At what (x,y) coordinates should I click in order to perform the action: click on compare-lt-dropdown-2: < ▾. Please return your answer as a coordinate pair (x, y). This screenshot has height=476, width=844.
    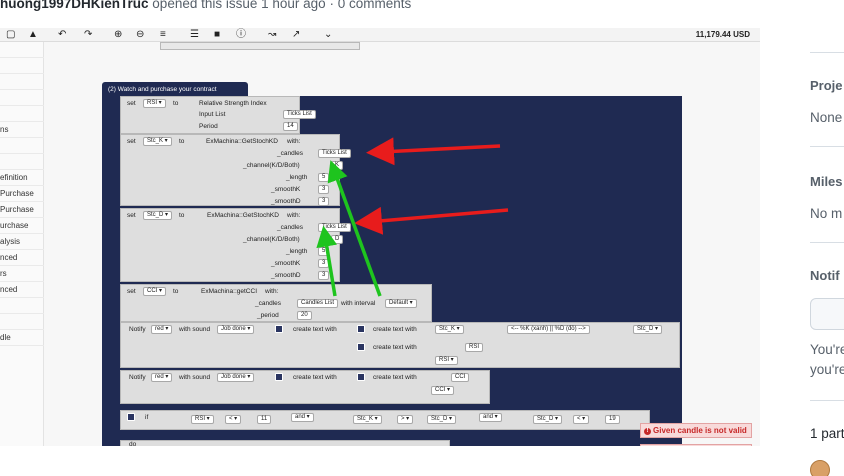
    Looking at the image, I should click on (581, 419).